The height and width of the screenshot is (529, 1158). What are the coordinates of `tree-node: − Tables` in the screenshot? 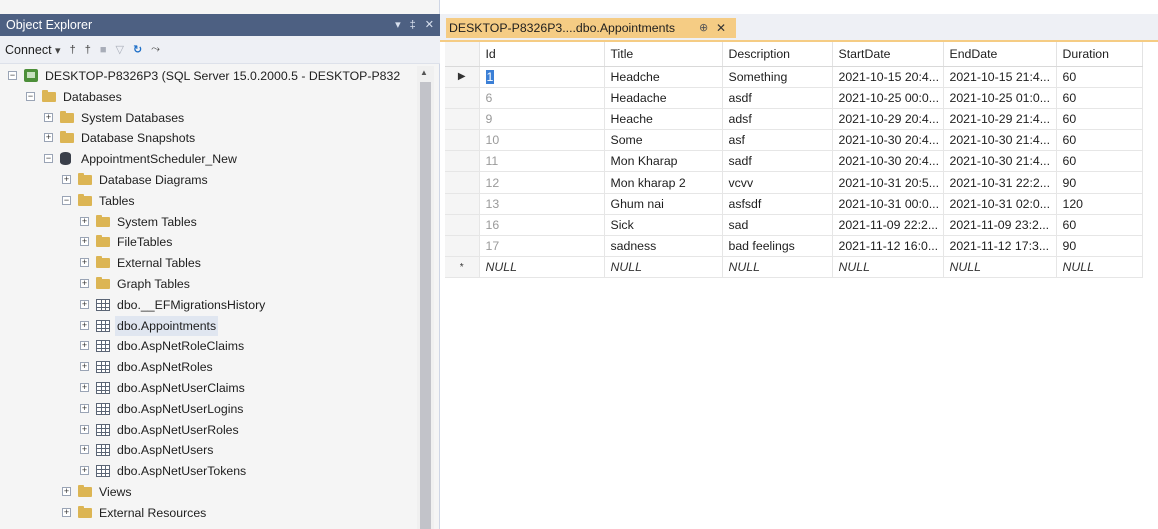 It's located at (214, 201).